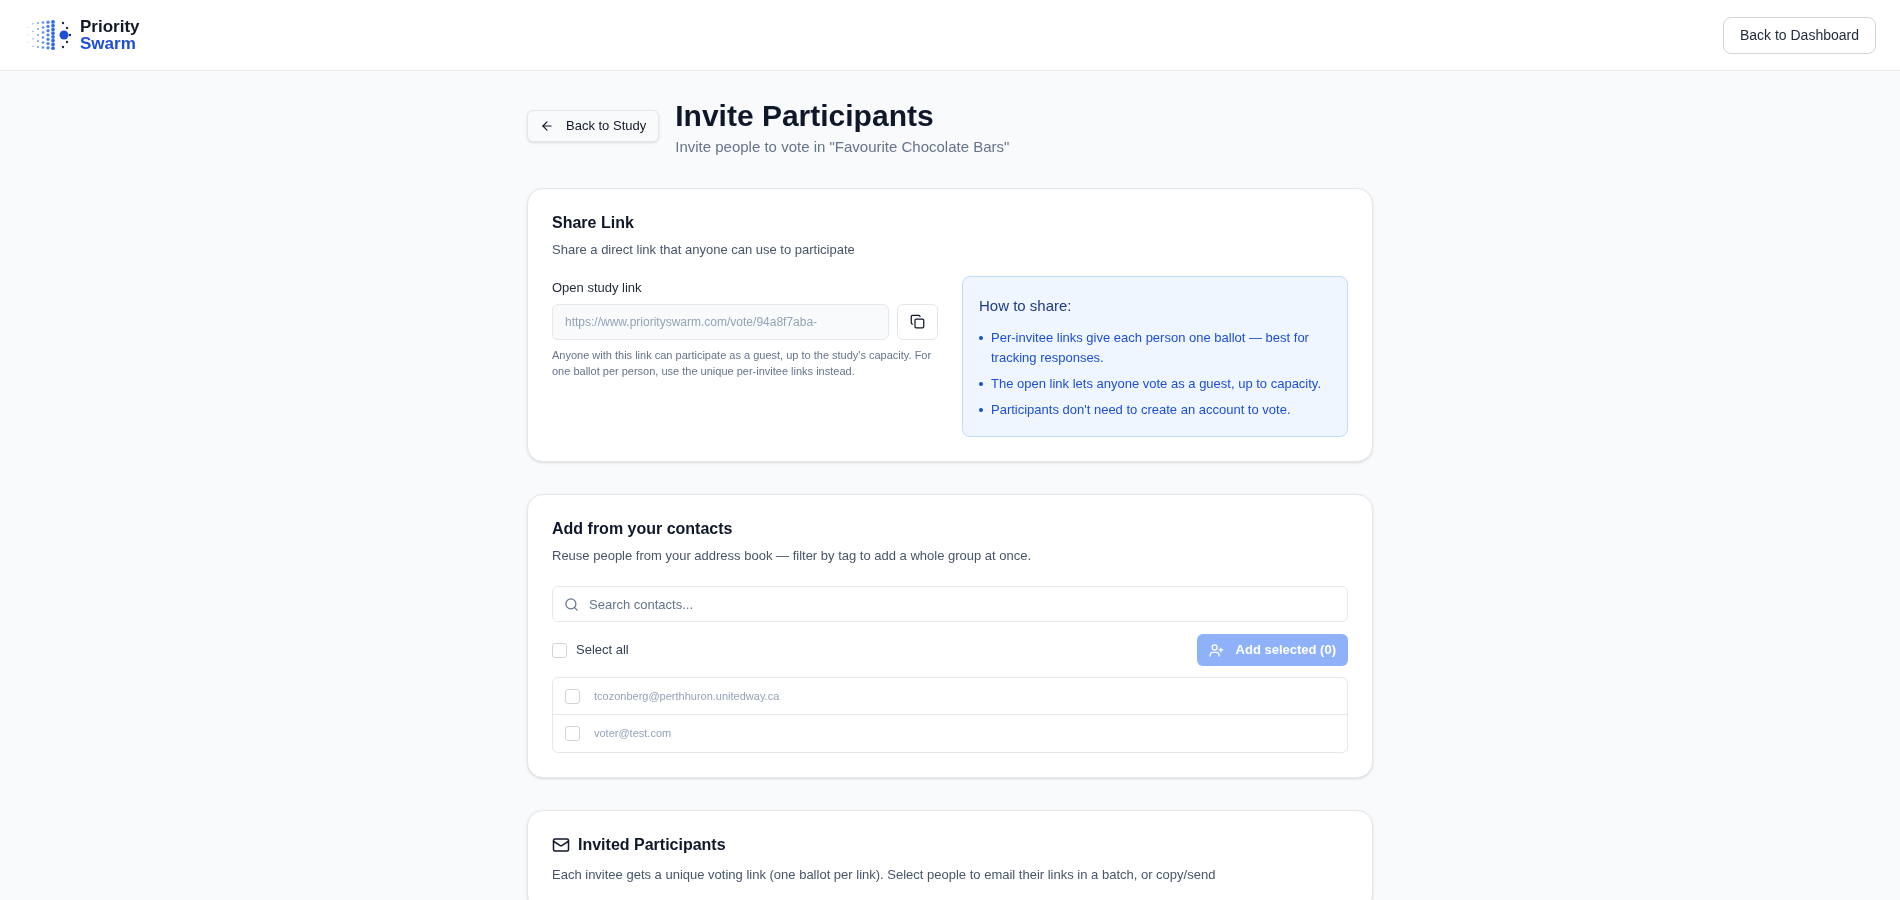  I want to click on help-text: Anyone with this link can participate as a guest, up to the study's capacity. For one ballot per person, use the unique per-invitee links instead., so click(742, 363).